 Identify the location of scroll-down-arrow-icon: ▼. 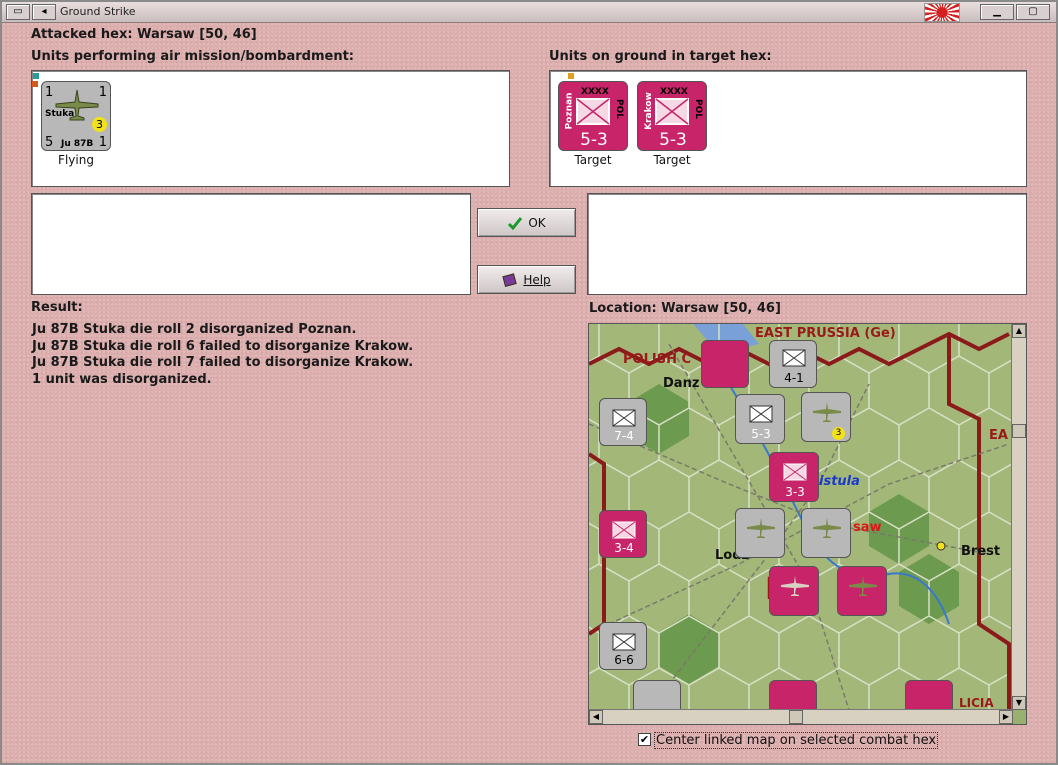
(1019, 703).